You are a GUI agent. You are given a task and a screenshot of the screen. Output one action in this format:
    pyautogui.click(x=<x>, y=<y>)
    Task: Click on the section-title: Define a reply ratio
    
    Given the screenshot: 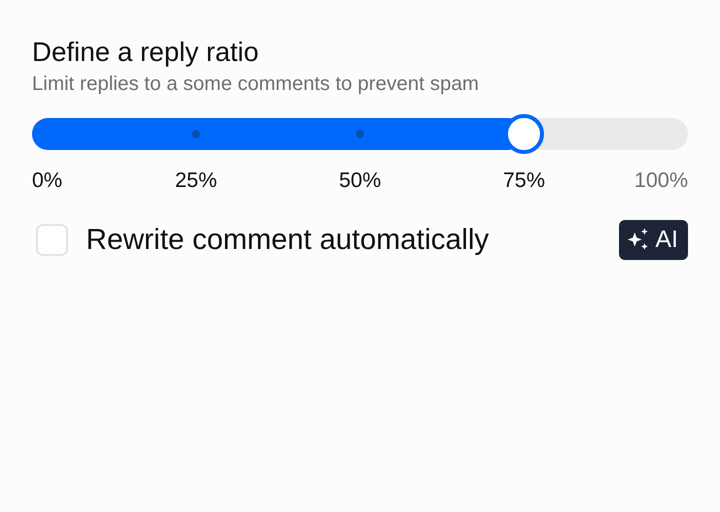 What is the action you would take?
    pyautogui.click(x=146, y=52)
    